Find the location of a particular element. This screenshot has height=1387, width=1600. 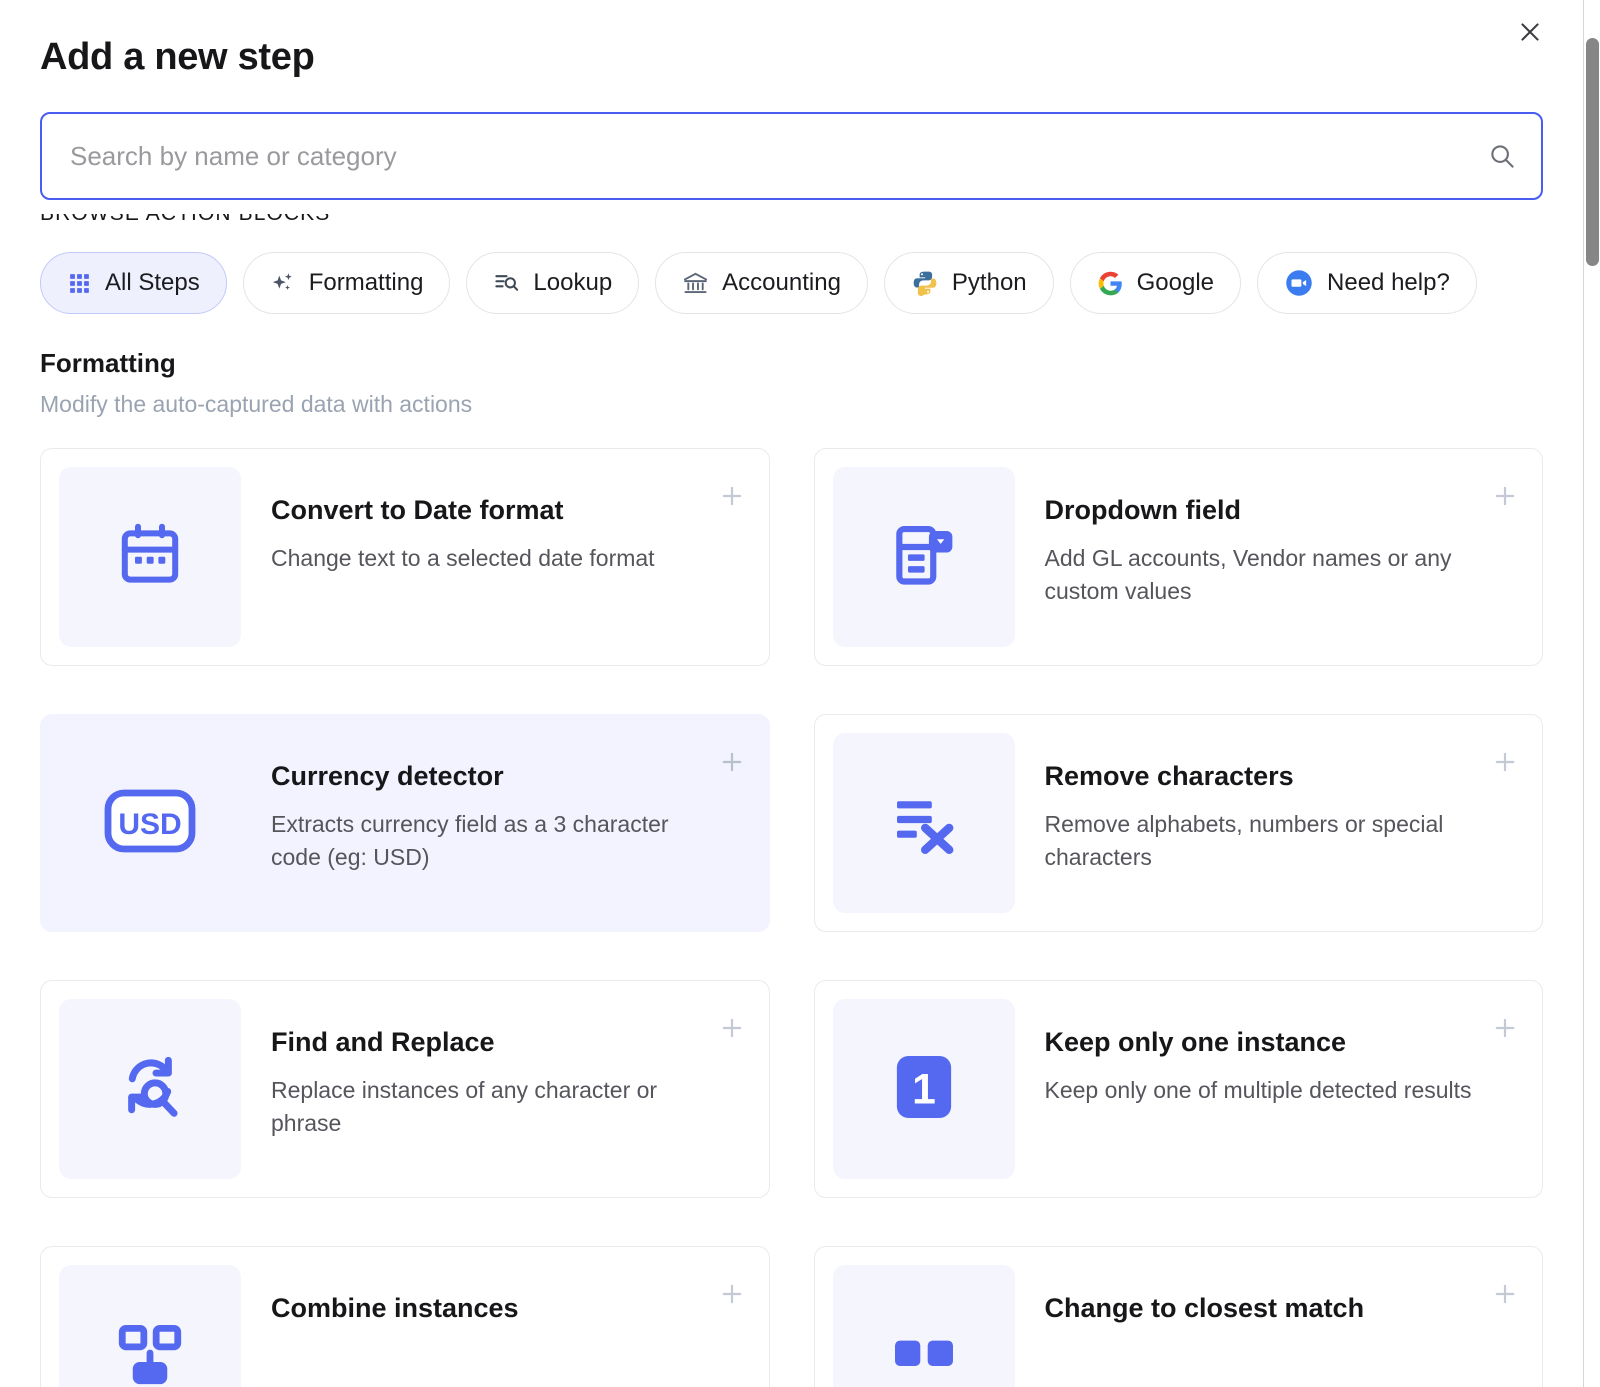

action-card-change-to-closest-match: Change to closest match is located at coordinates (1178, 1316).